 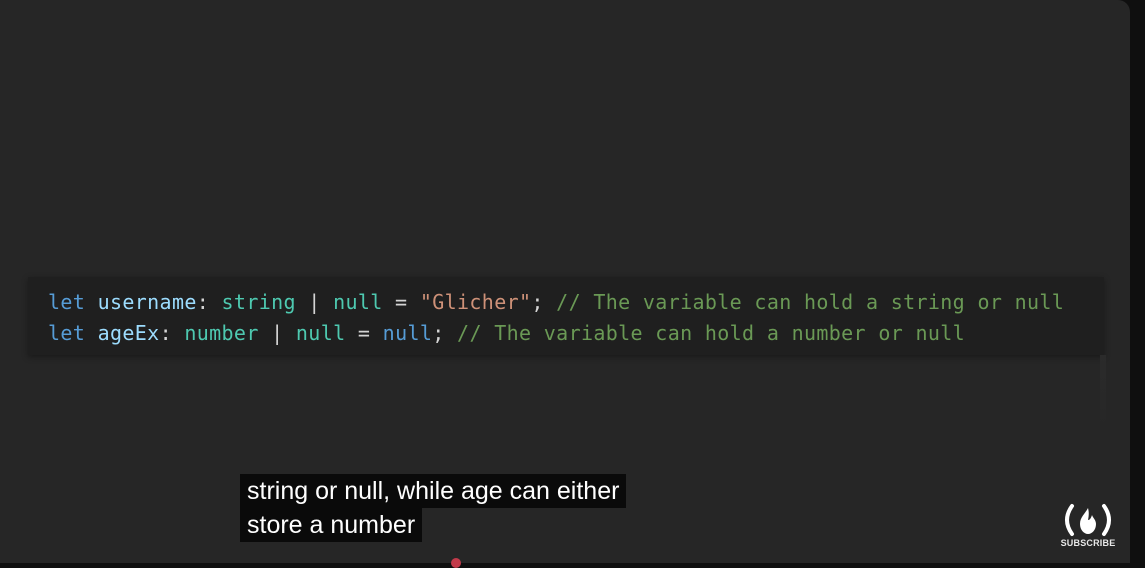 I want to click on type-annotation: string, so click(x=258, y=302).